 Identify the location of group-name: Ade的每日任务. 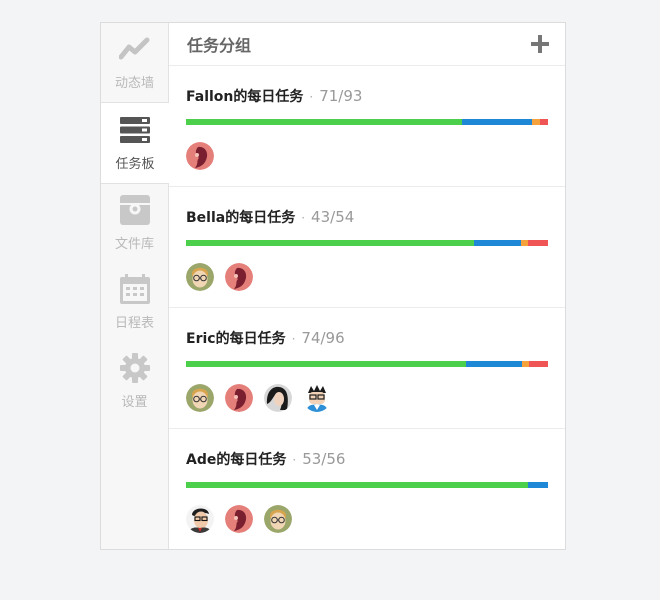
(236, 459).